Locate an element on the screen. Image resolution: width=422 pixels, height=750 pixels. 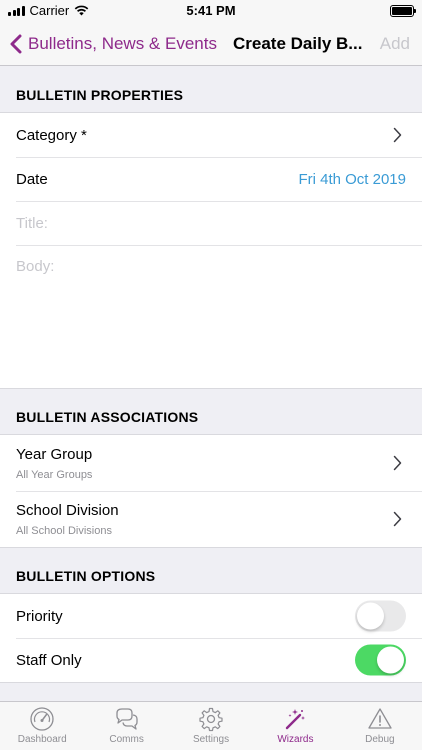
tab-bar: Dashboard Comms Settings Wizards Debug is located at coordinates (211, 725).